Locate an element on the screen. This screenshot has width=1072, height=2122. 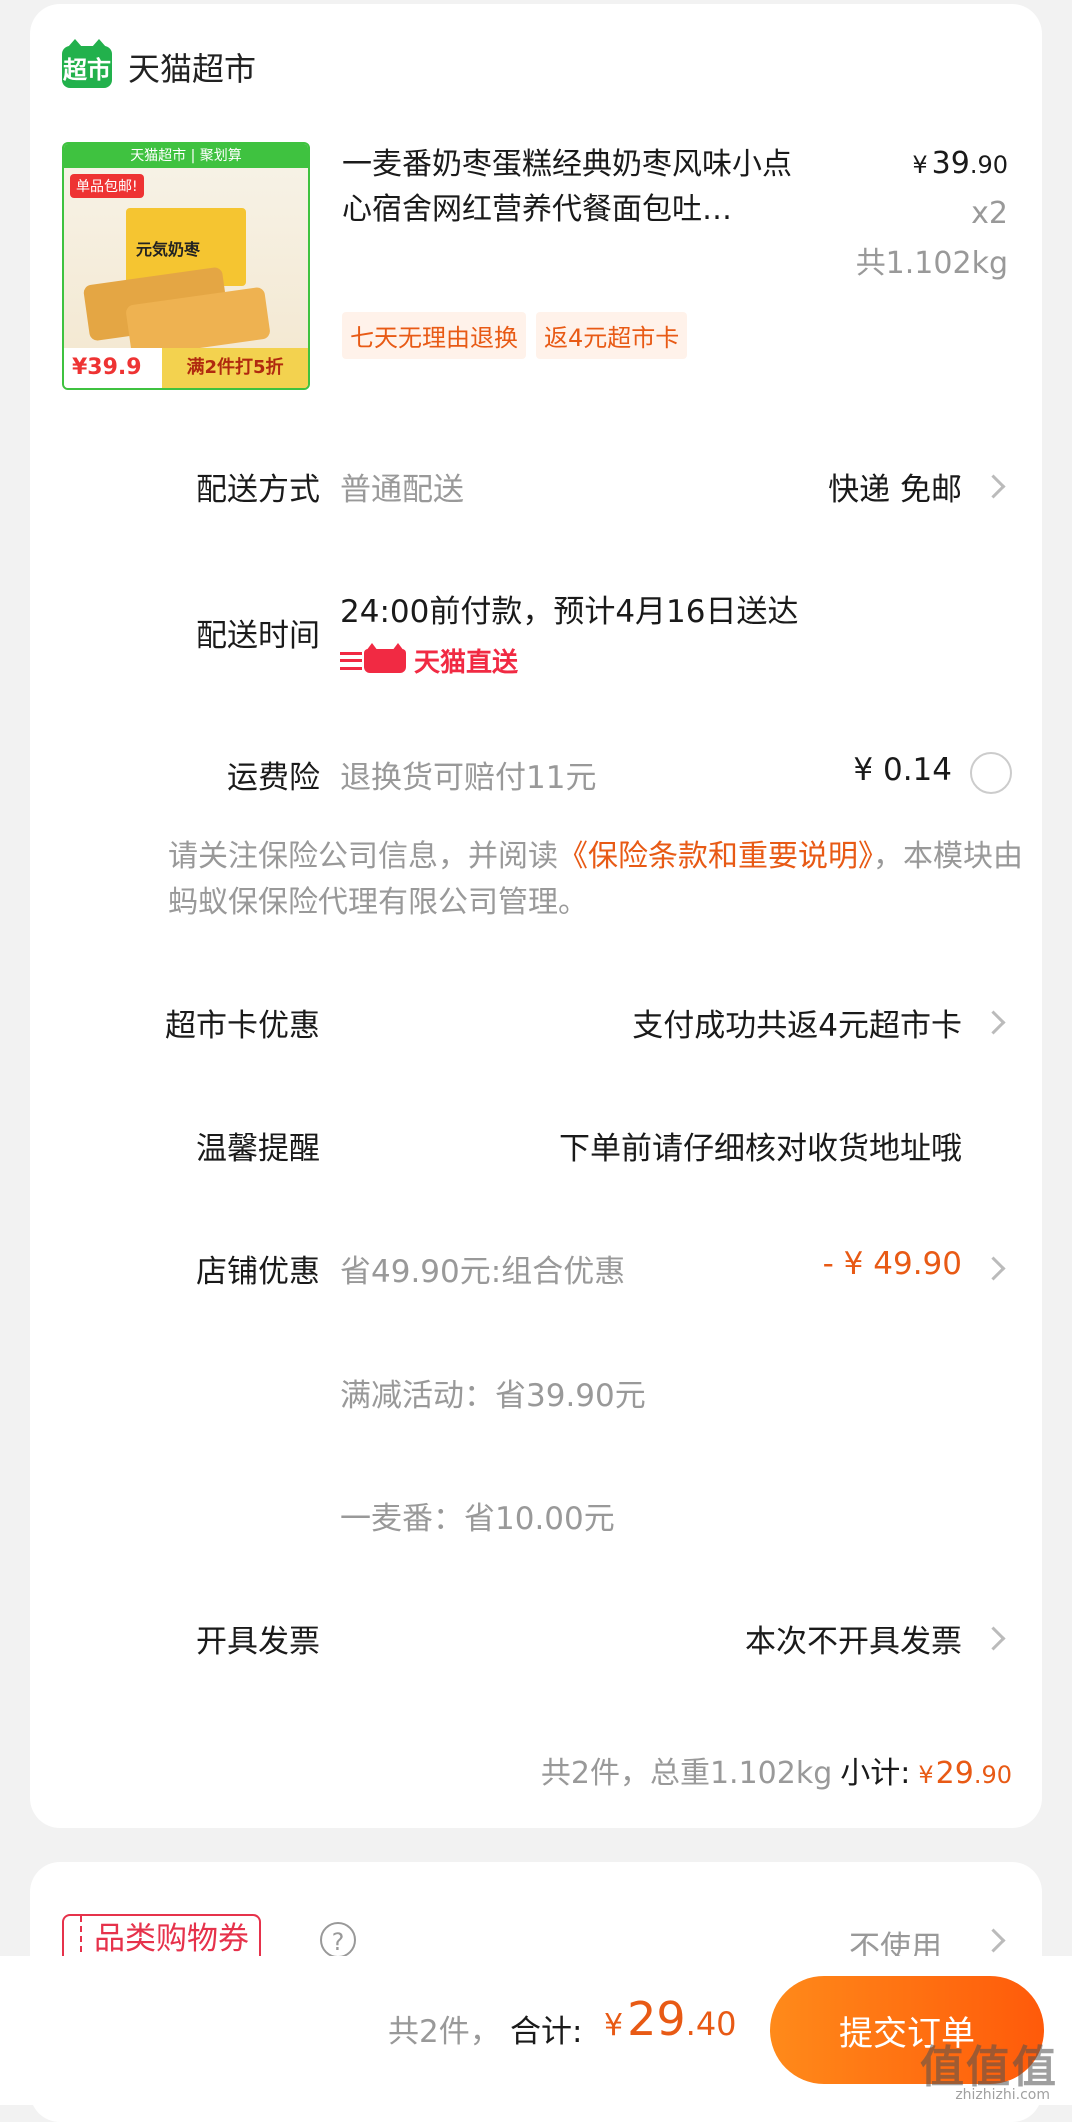
watermark-logo: 值值值 is located at coordinates (989, 2067).